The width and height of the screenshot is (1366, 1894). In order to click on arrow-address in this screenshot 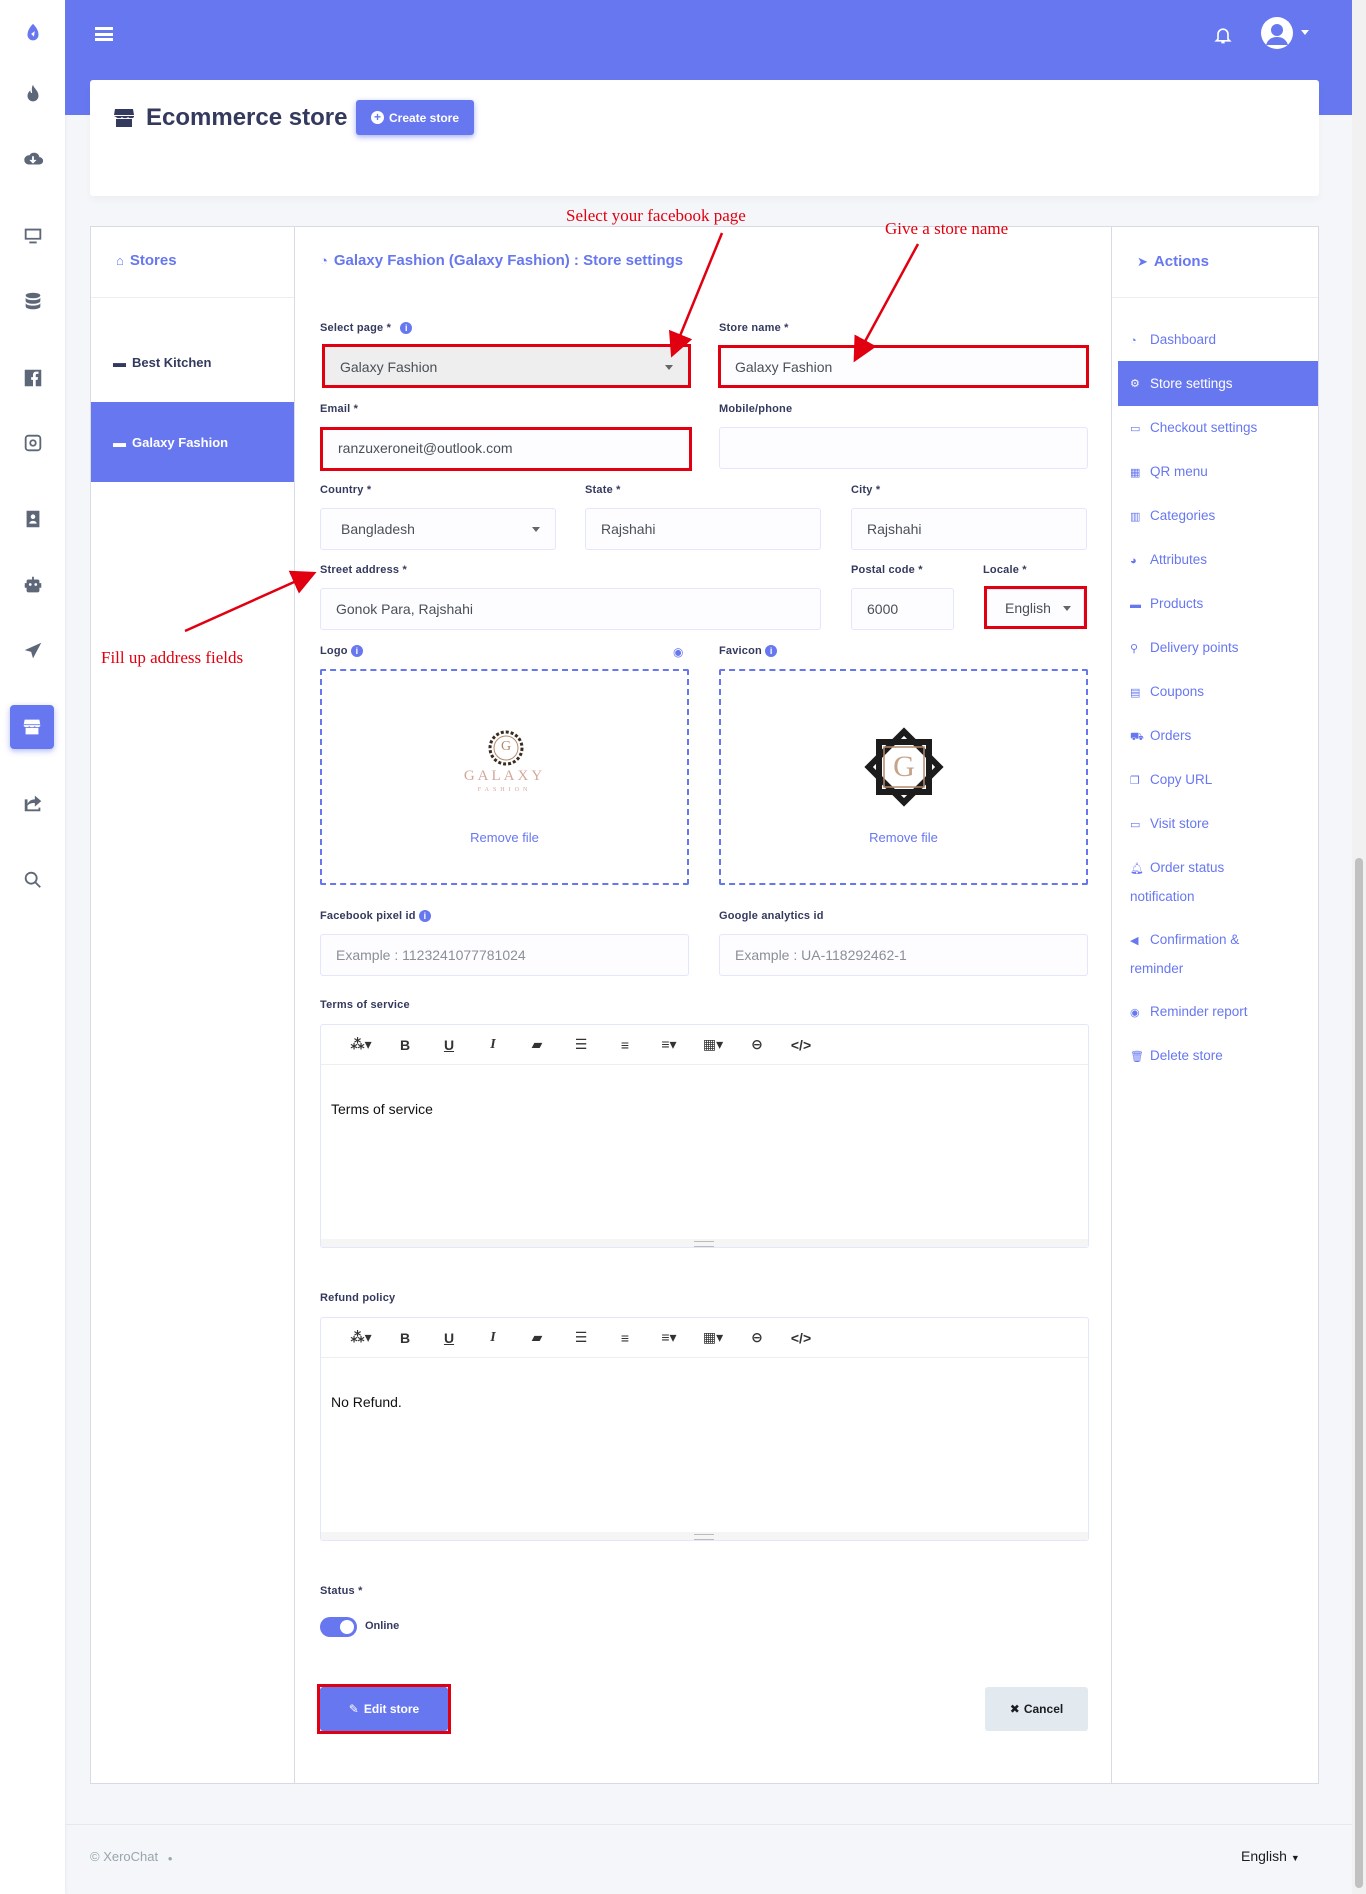, I will do `click(250, 601)`.